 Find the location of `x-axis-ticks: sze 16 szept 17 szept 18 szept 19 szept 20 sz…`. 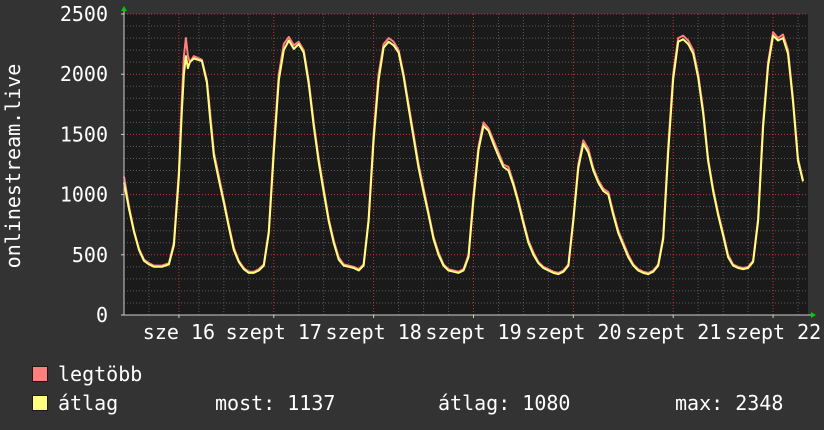

x-axis-ticks: sze 16 szept 17 szept 18 szept 19 szept 20 sz… is located at coordinates (482, 329).